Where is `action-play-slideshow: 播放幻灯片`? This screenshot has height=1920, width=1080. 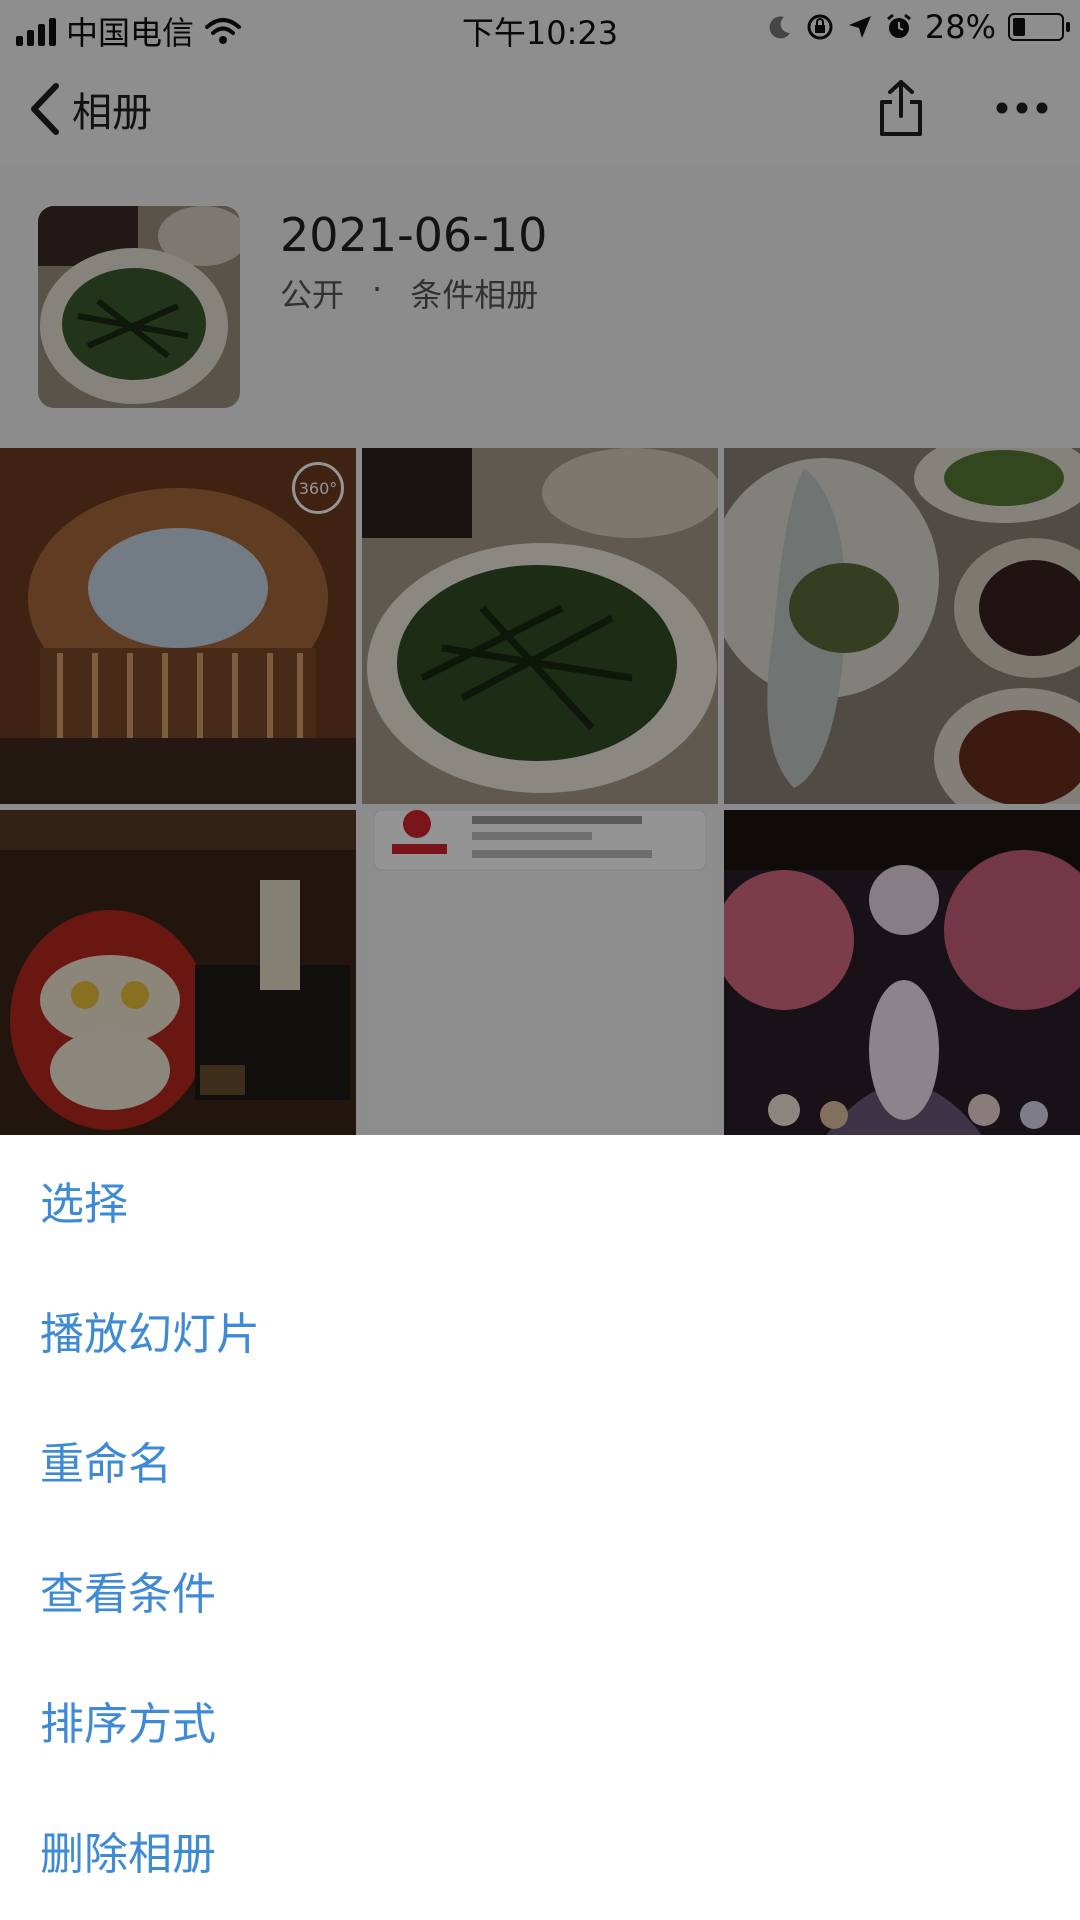 action-play-slideshow: 播放幻灯片 is located at coordinates (540, 1330).